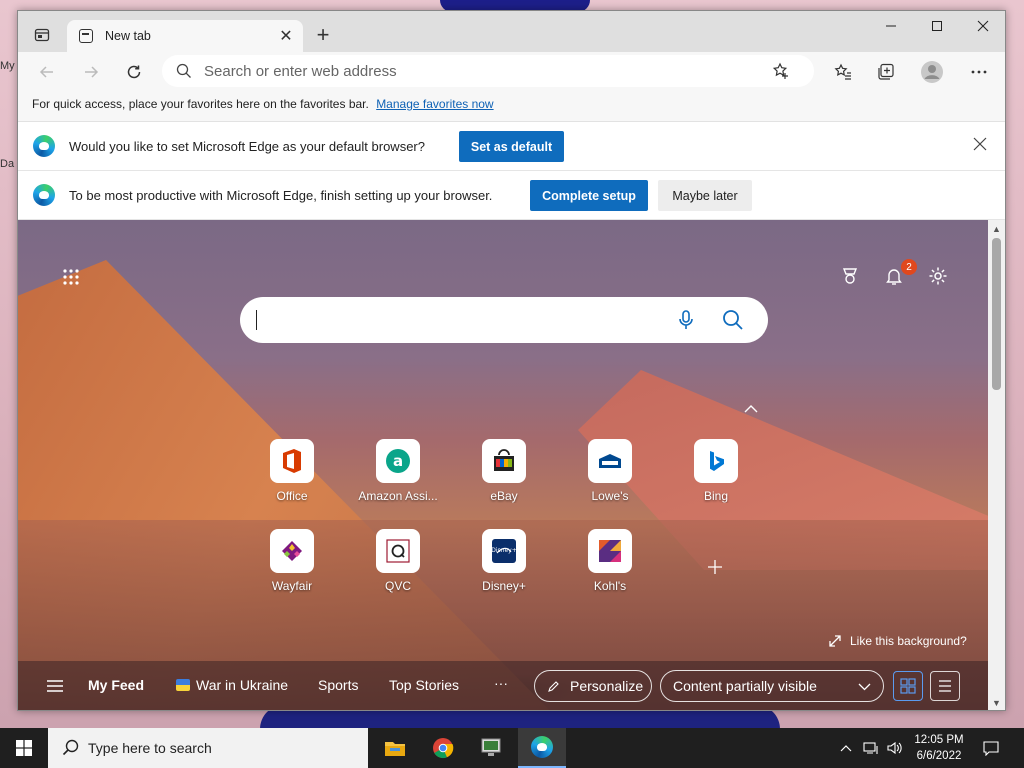 This screenshot has width=1024, height=768. I want to click on collapse-quick-links-chevron-up-icon, so click(751, 408).